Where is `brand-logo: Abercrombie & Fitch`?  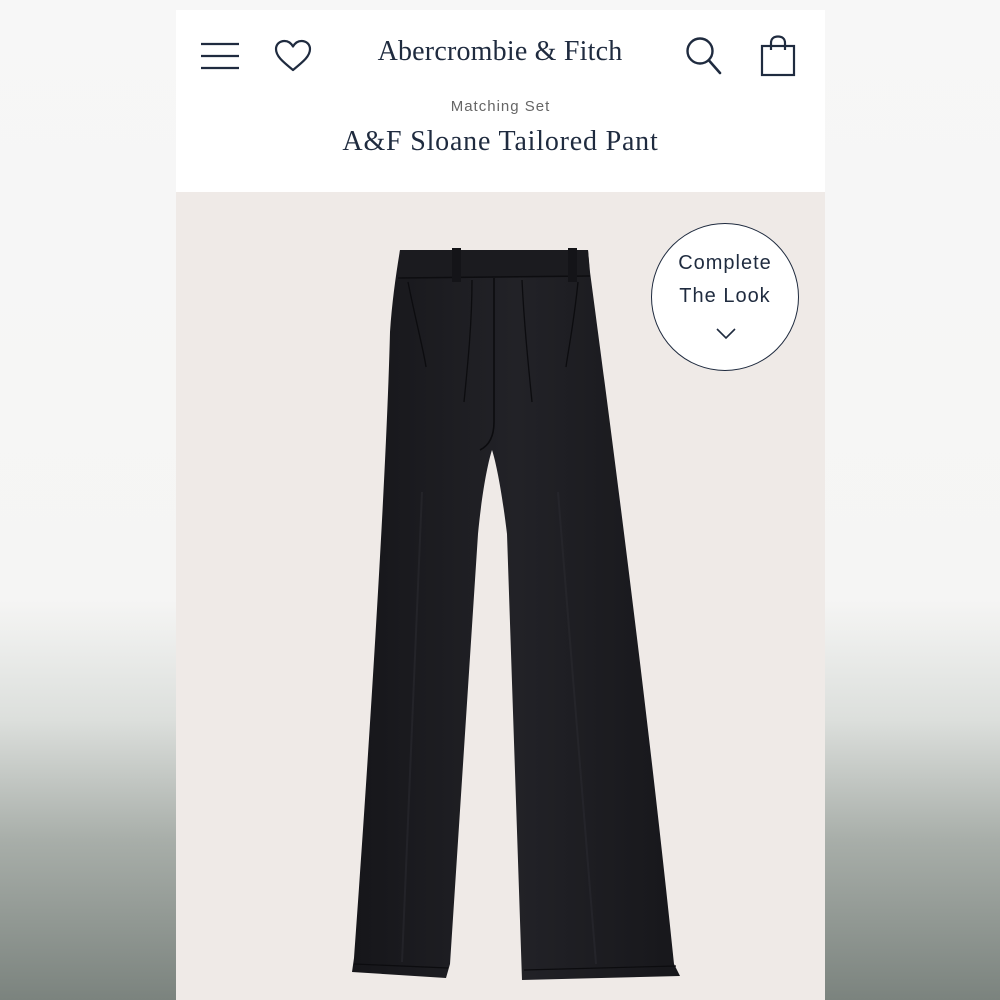
brand-logo: Abercrombie & Fitch is located at coordinates (500, 52).